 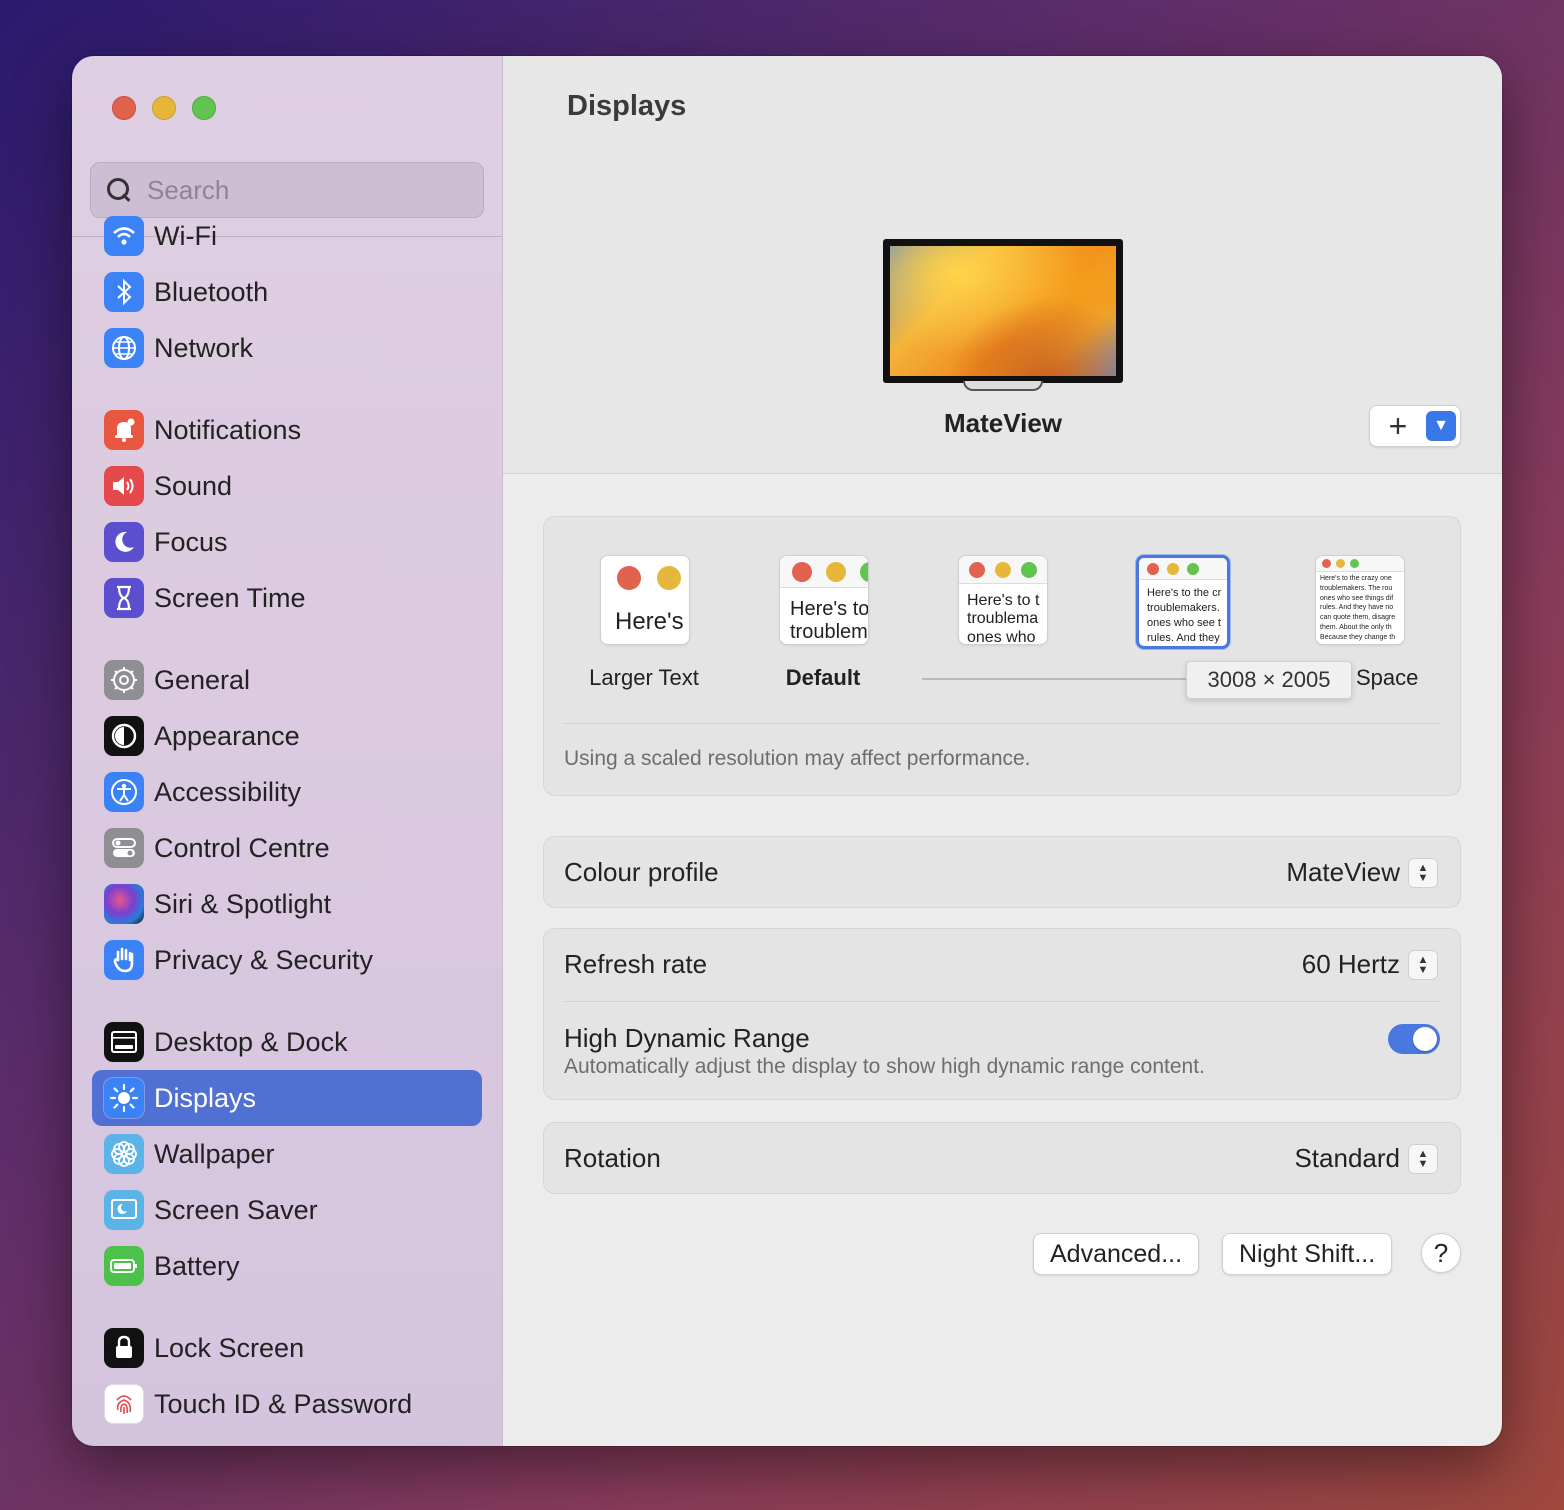 I want to click on colour-profile-value: MateView, so click(x=1343, y=872).